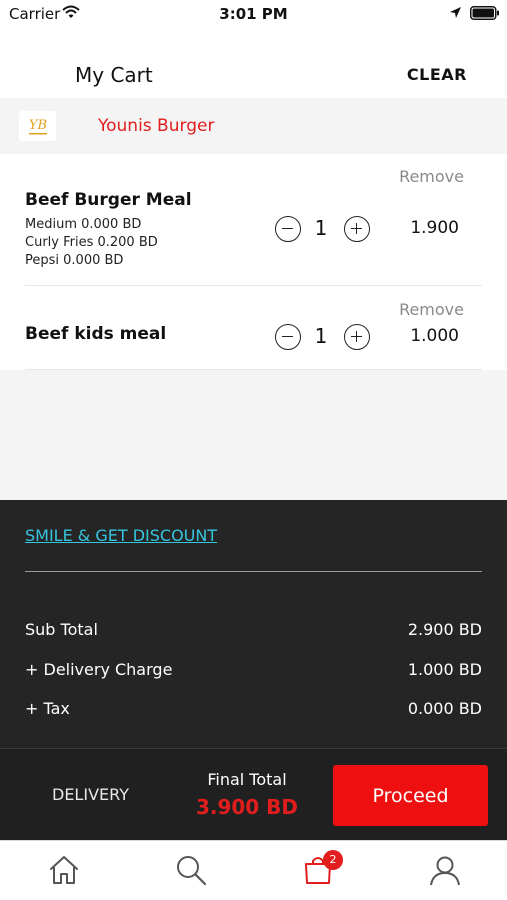 The image size is (507, 900). I want to click on item-option: Pepsi 0.000 BD, so click(74, 260).